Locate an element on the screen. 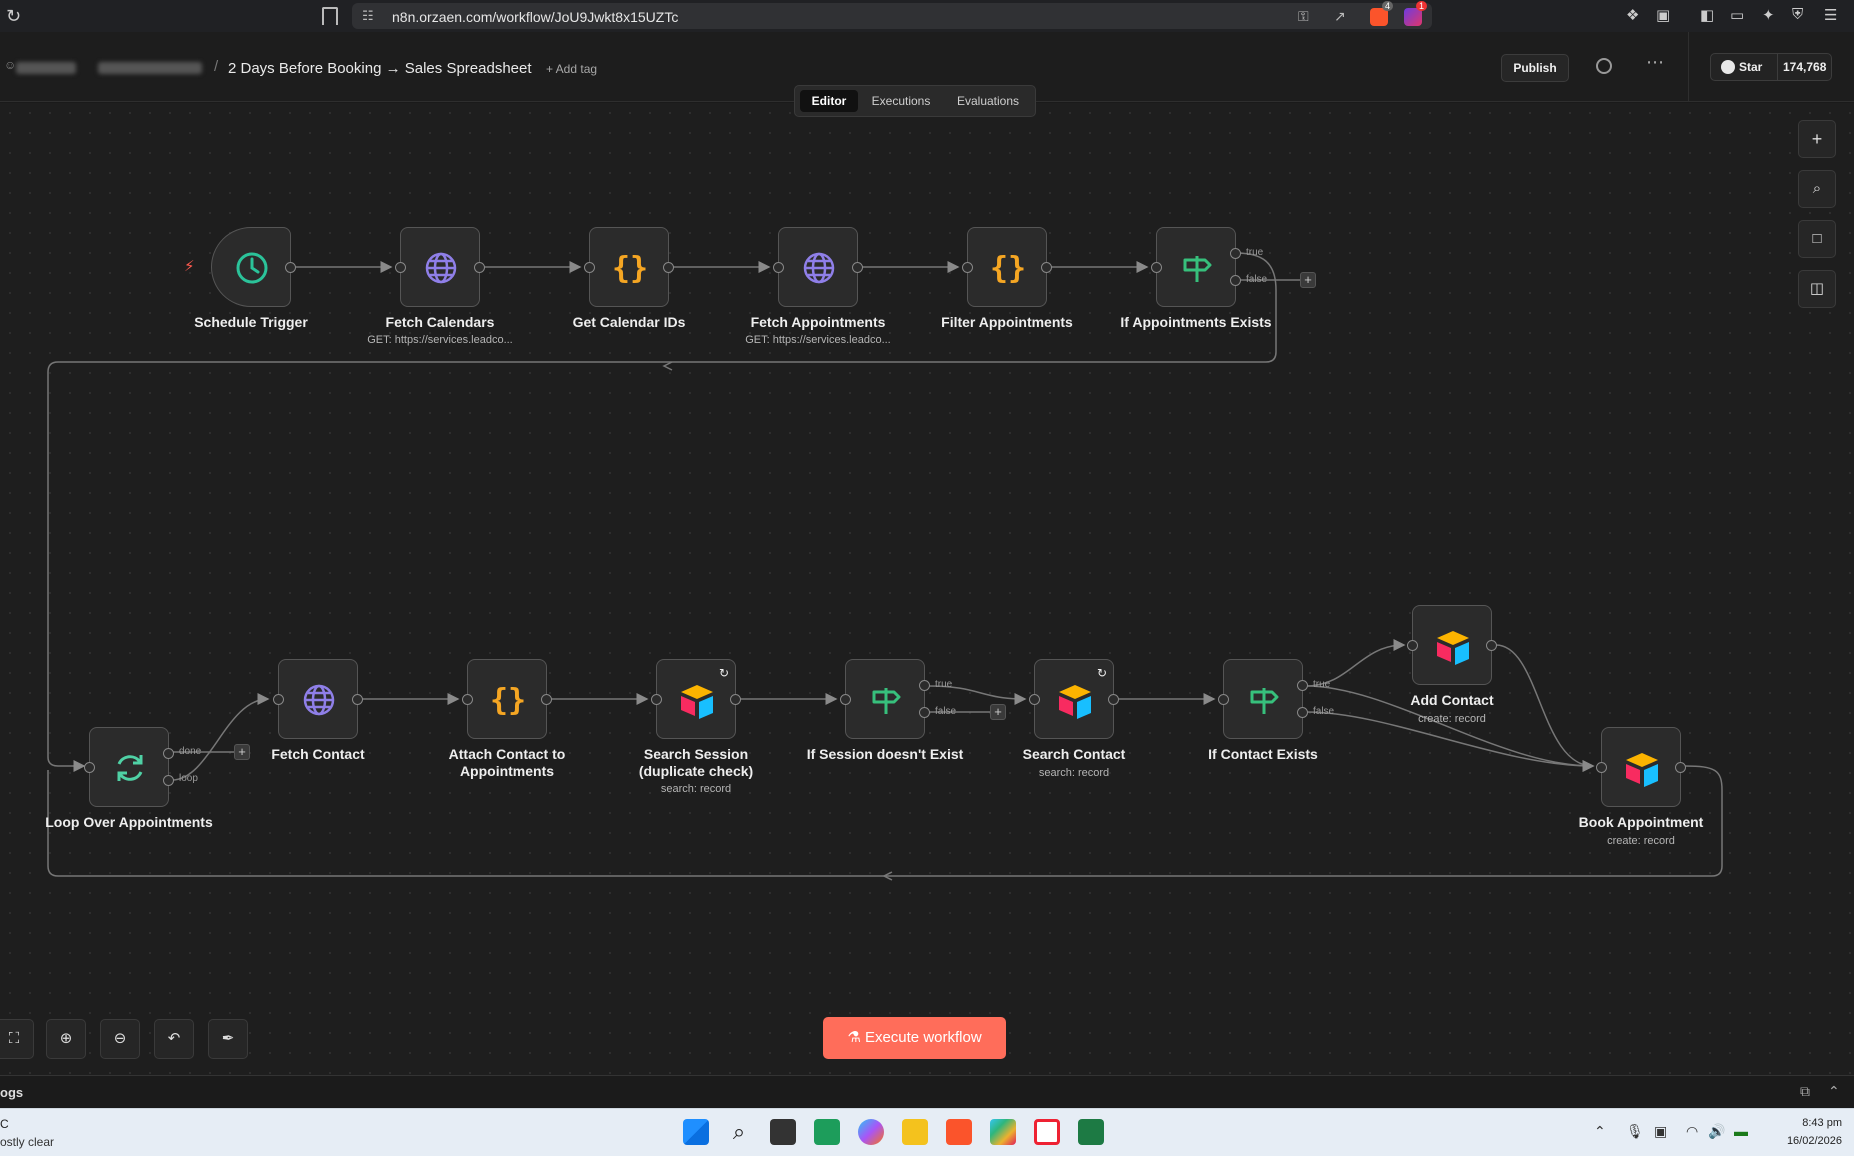 The width and height of the screenshot is (1854, 1156). node-get-calendar-ids: {} is located at coordinates (629, 267).